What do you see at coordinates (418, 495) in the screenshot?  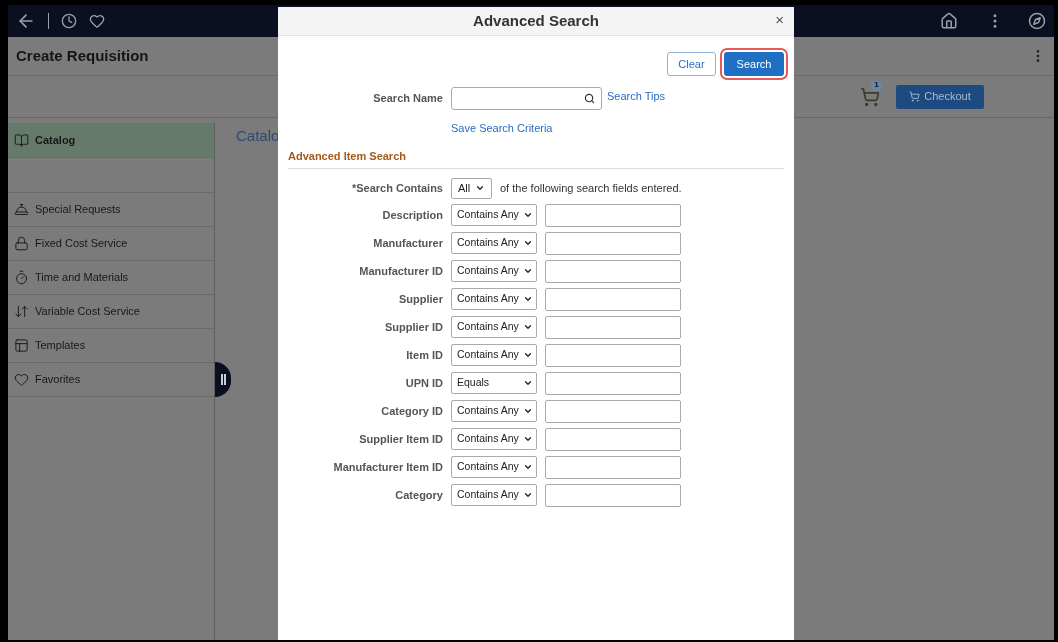 I see `field-label: Category` at bounding box center [418, 495].